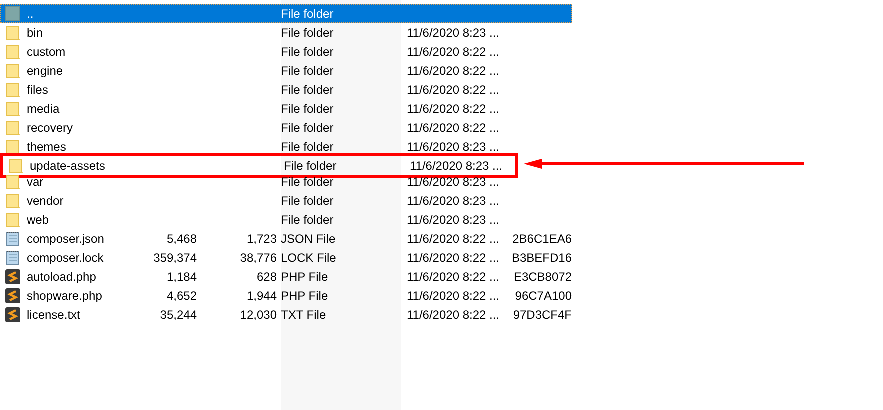 This screenshot has height=410, width=883. What do you see at coordinates (65, 239) in the screenshot?
I see `file-name: composer.json` at bounding box center [65, 239].